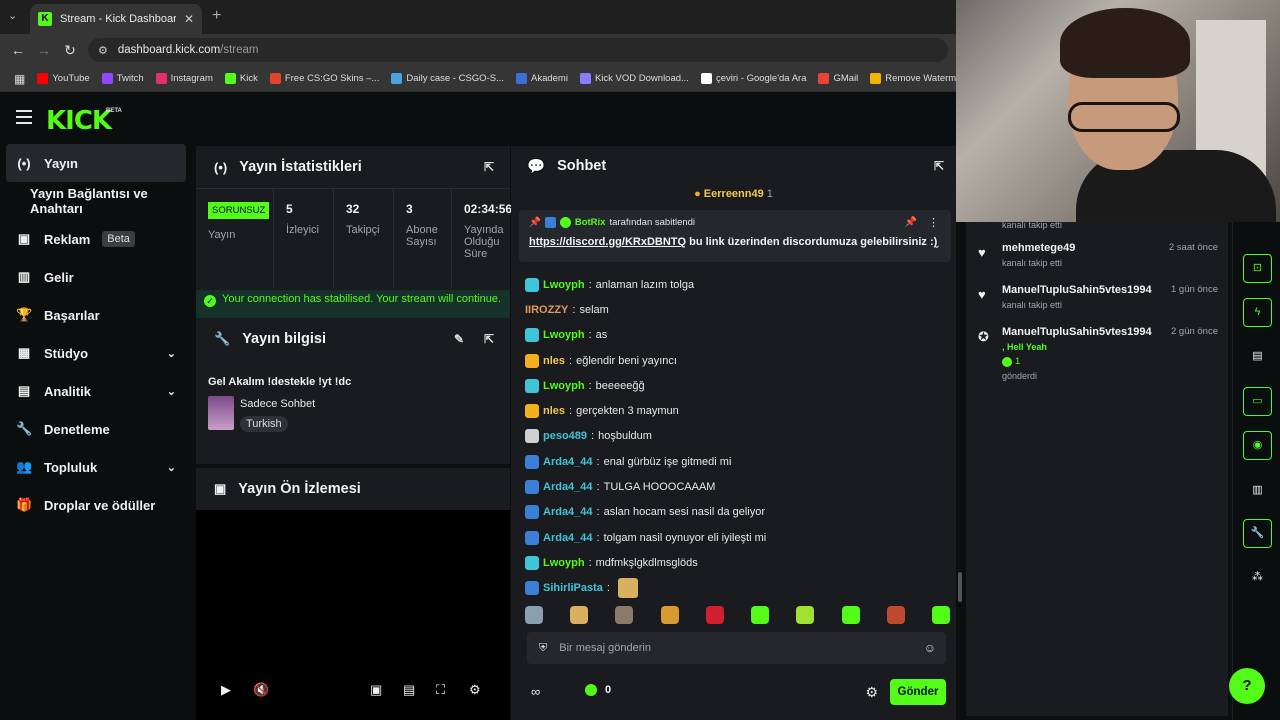 The width and height of the screenshot is (1280, 720). I want to click on chat-message: Lwoyph: mdfmkşlgkdlmsglöds, so click(737, 562).